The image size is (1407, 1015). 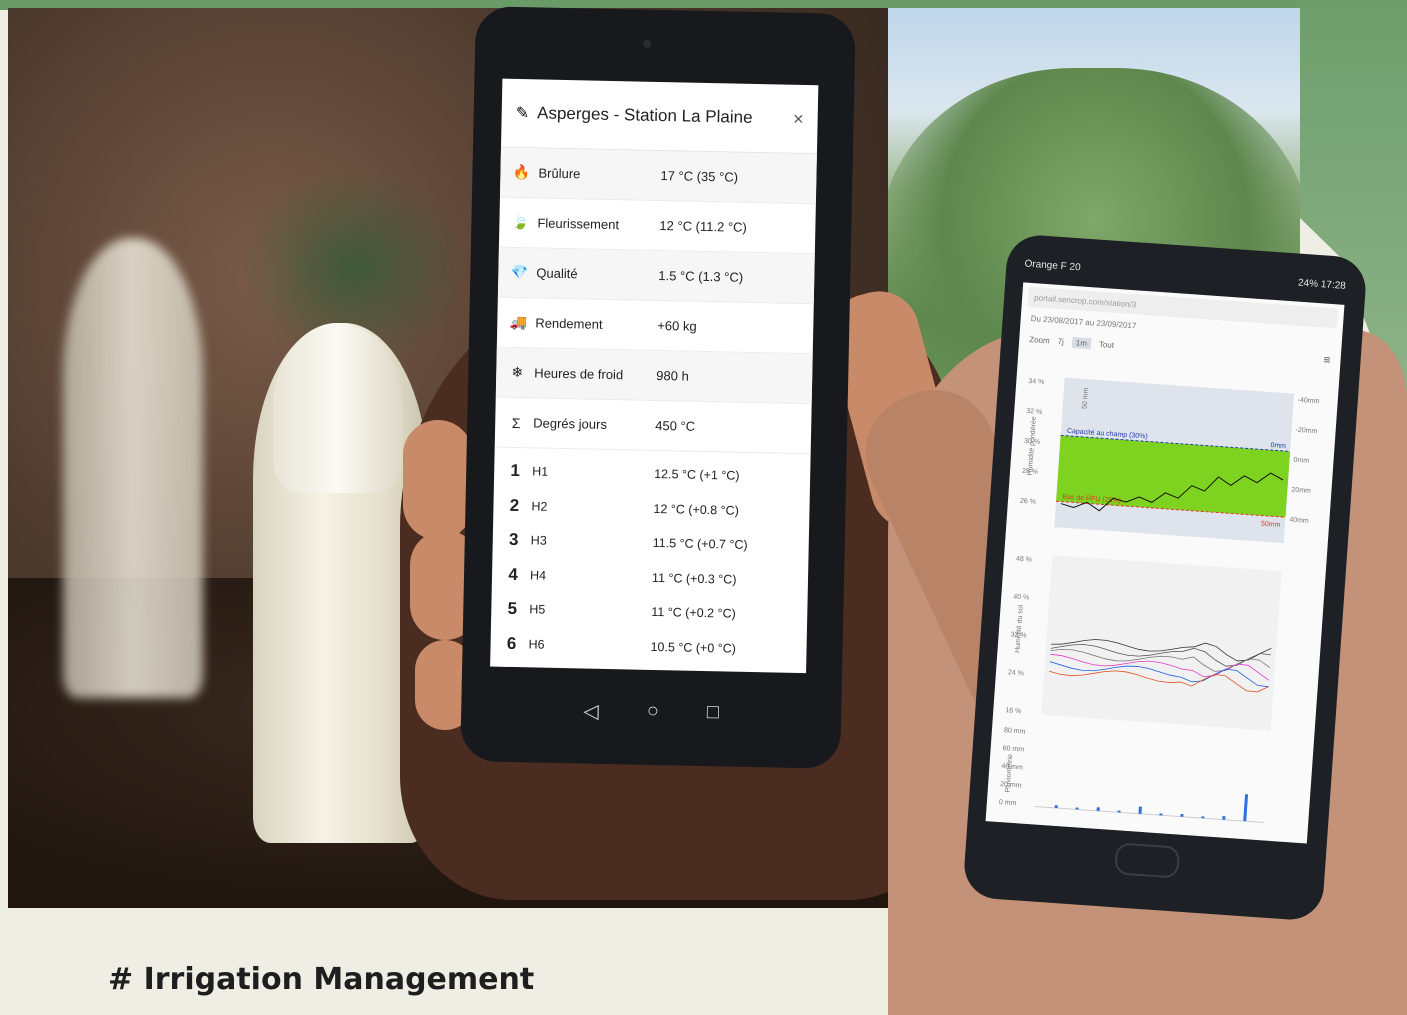 I want to click on hour-value: 12.5 °C (+1 °C), so click(x=697, y=475).